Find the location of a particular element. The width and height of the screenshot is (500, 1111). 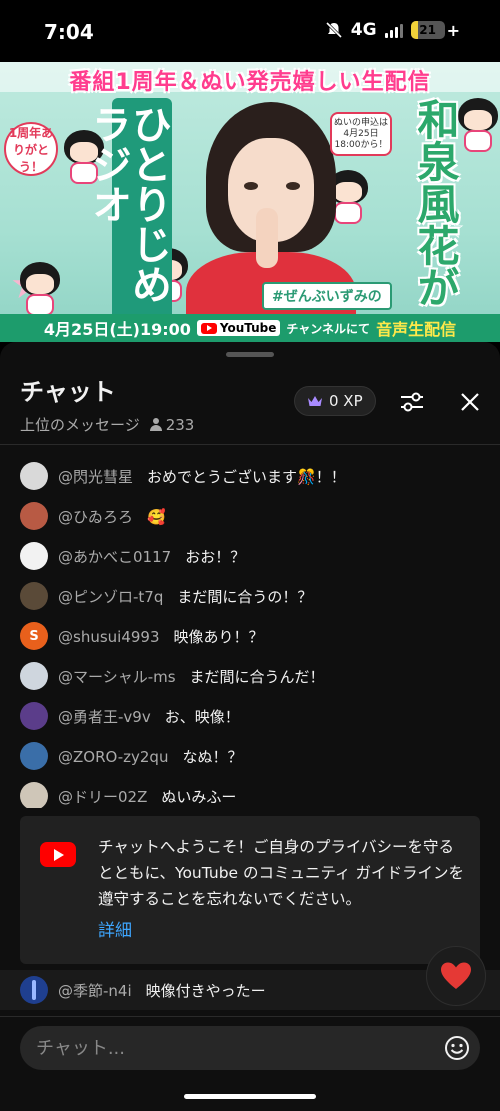

broadcast-info-band: 4月25日(土)19:00 YouTube チャンネルにて 音声生配信 is located at coordinates (250, 328).